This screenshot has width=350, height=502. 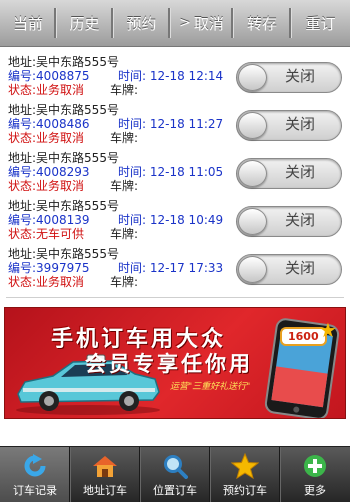 I want to click on bottom-nav: 订车记录 地址订车 位置订车 预约订车 更多, so click(x=175, y=474).